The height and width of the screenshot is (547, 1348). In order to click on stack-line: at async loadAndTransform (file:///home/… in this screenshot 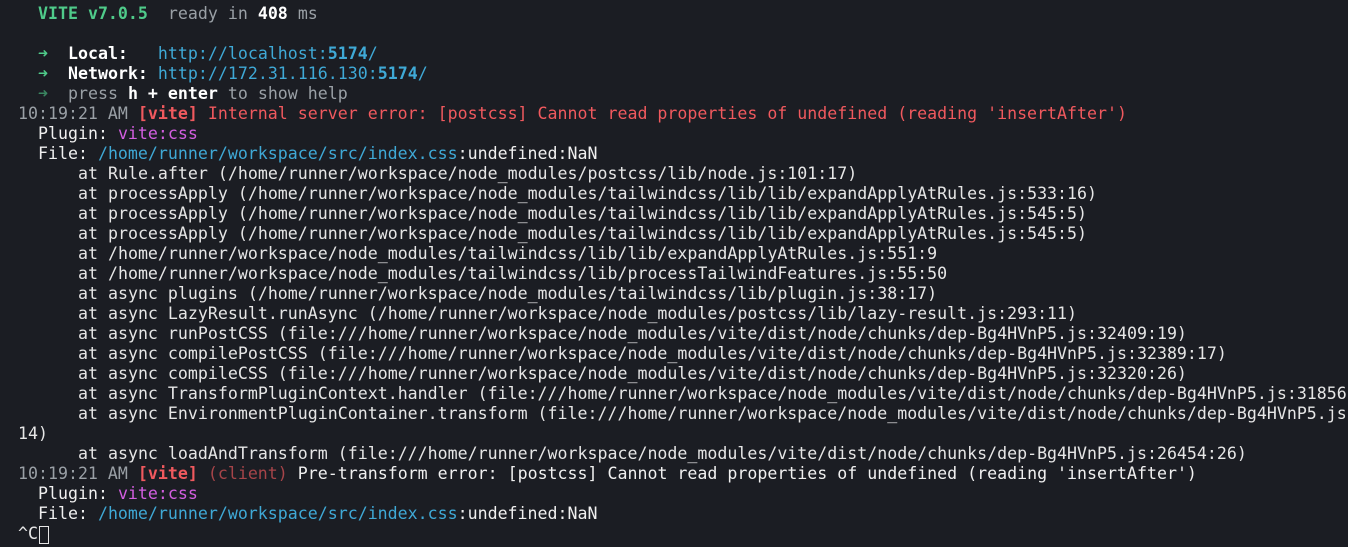, I will do `click(662, 453)`.